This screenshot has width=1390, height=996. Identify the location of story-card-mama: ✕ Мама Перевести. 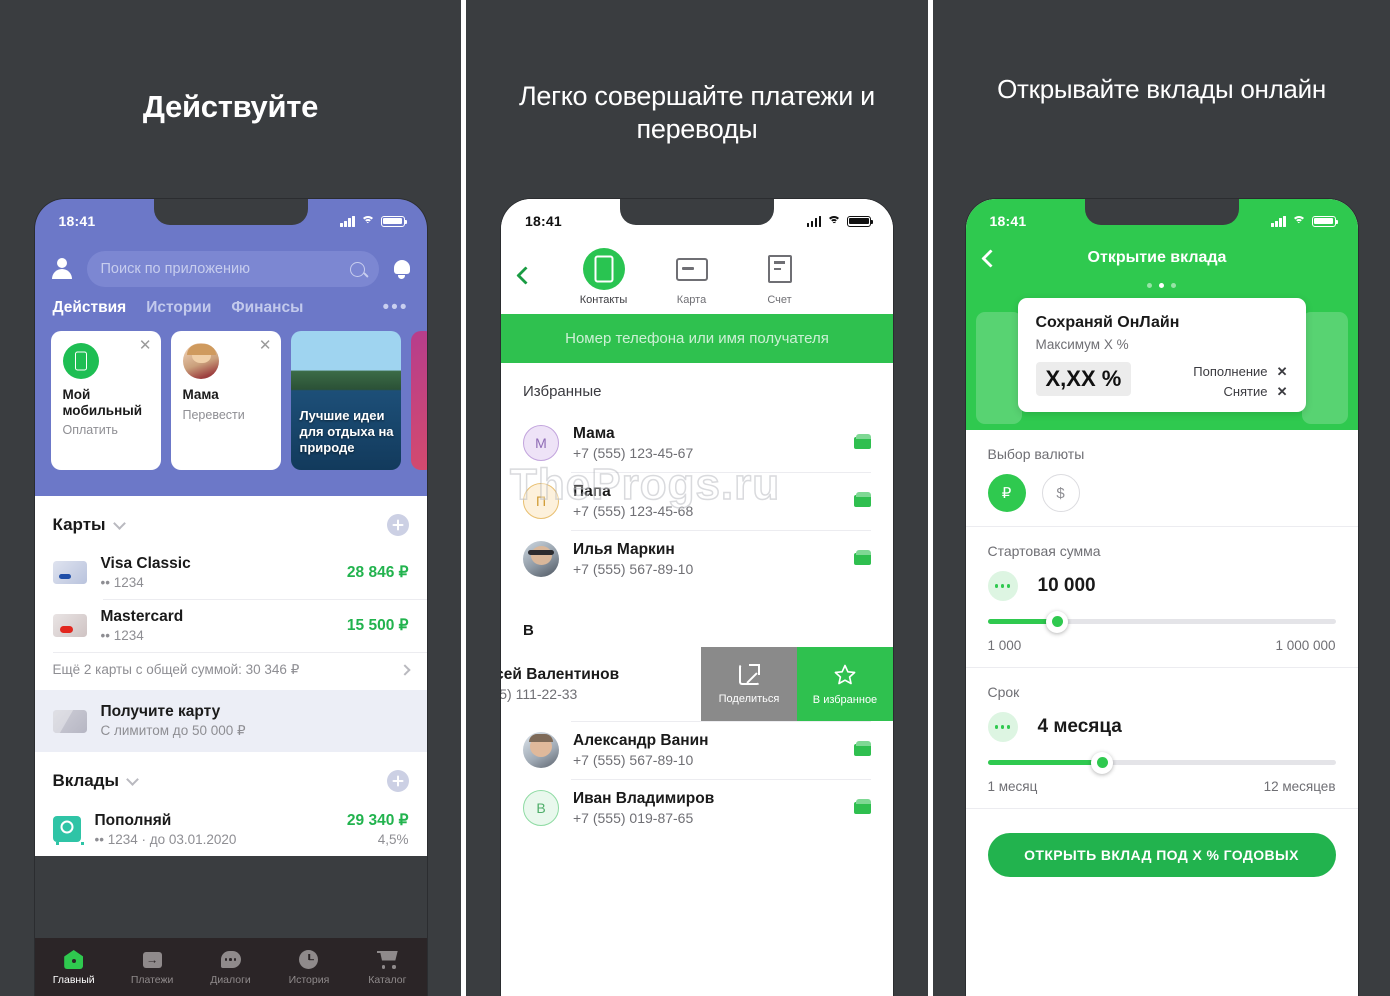
(225, 400).